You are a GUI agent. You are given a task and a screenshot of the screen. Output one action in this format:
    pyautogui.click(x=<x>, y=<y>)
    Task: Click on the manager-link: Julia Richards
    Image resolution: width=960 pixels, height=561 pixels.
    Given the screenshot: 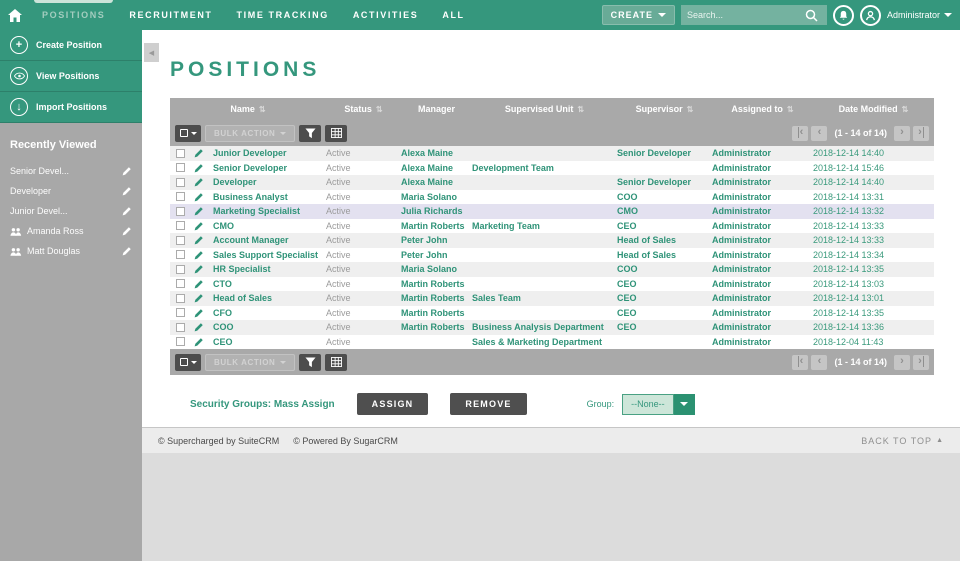 What is the action you would take?
    pyautogui.click(x=432, y=211)
    